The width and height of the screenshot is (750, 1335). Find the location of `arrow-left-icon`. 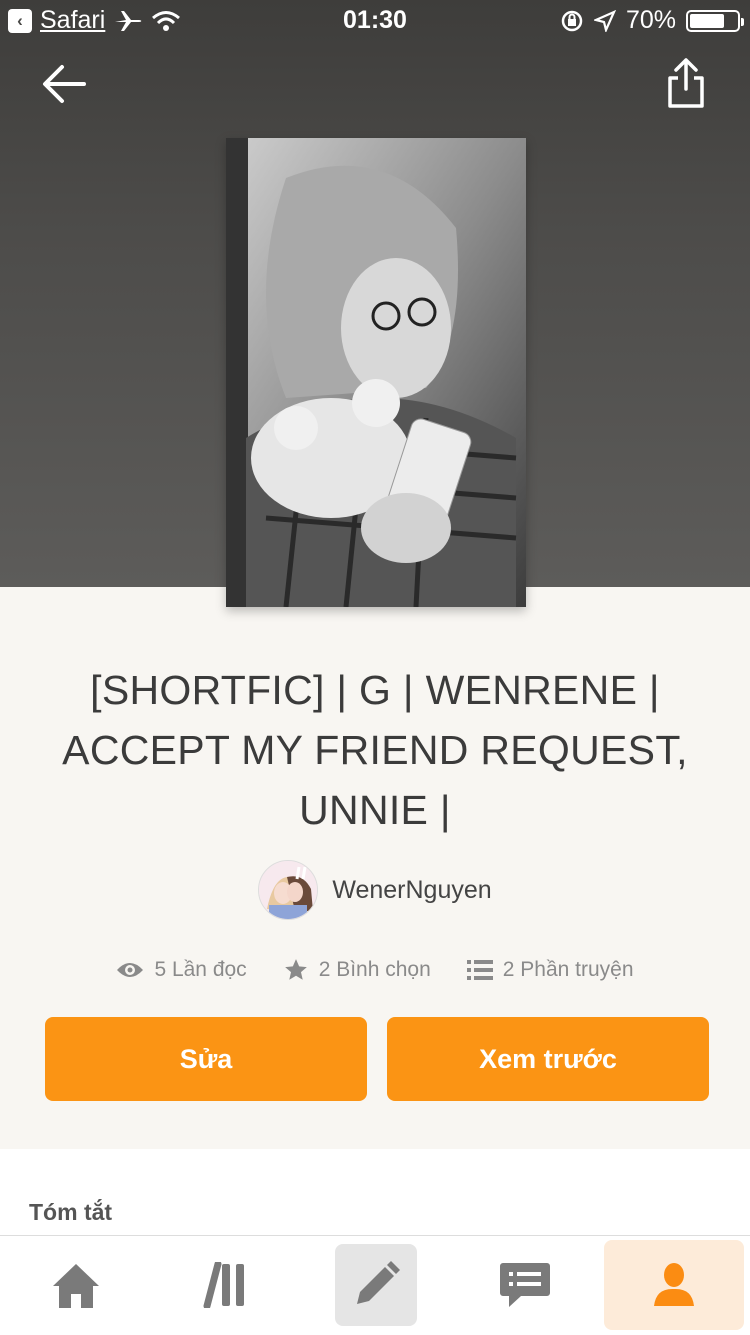

arrow-left-icon is located at coordinates (64, 84).